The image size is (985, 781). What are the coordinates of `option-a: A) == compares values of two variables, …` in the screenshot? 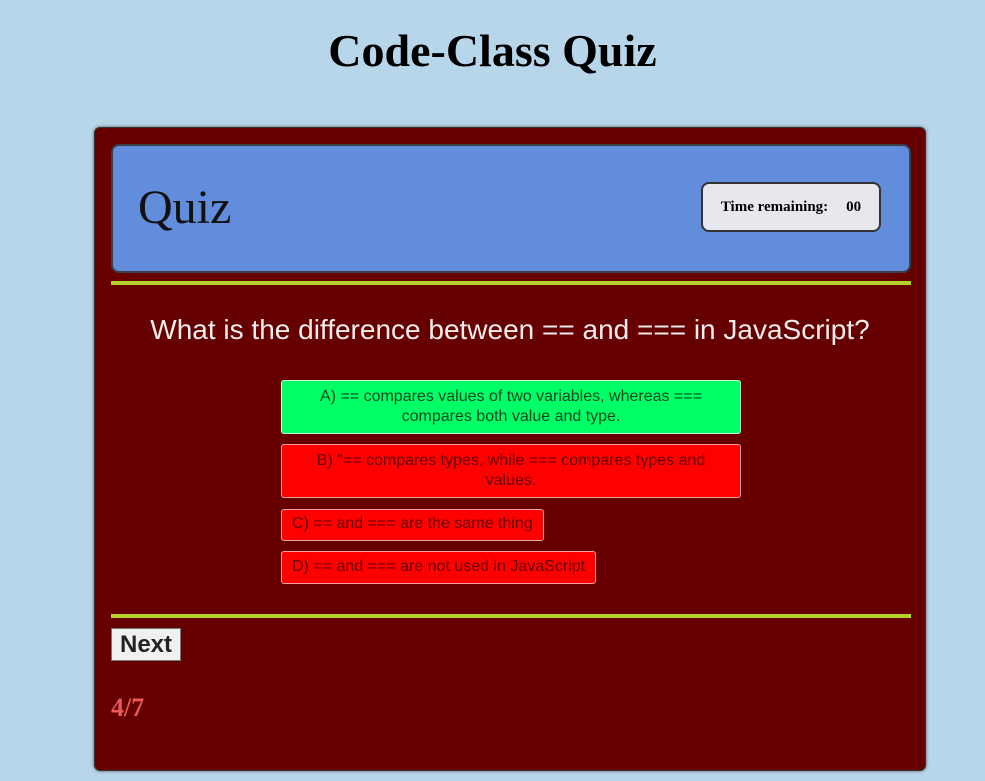 It's located at (511, 407).